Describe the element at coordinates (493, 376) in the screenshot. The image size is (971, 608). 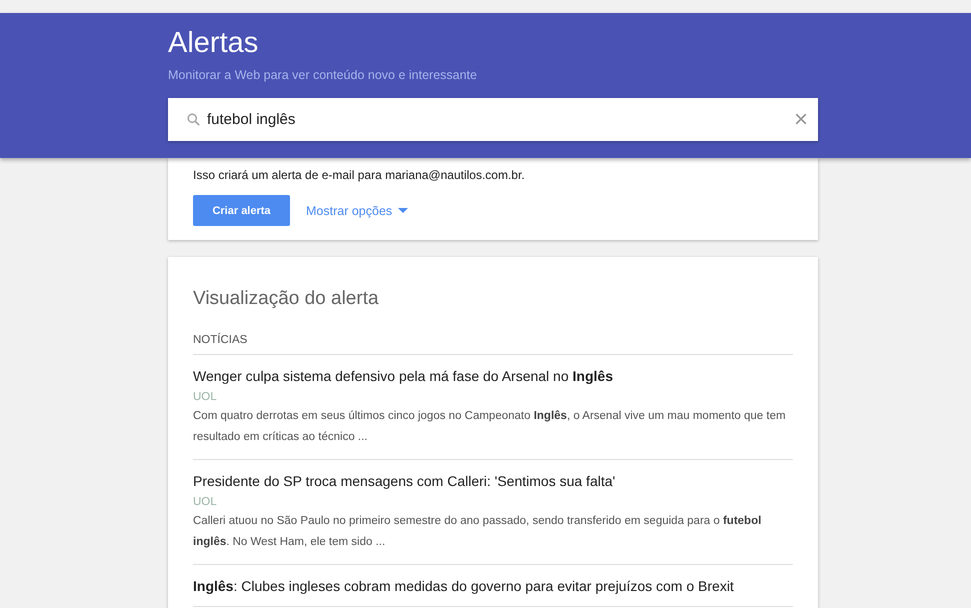
I see `result-title: Wenger culpa sistema defensivo pela má fase do Arsenal no Inglês` at that location.